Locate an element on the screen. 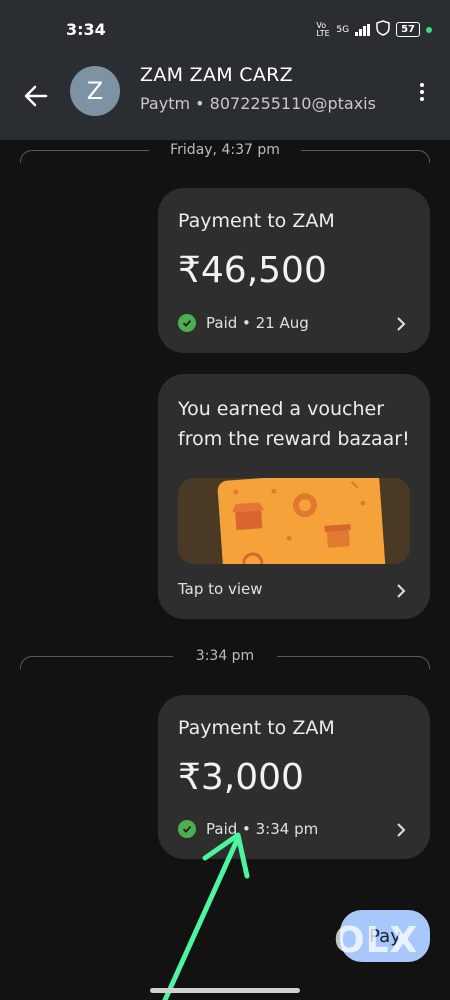  date-separator-label: 3:34 pm is located at coordinates (225, 656).